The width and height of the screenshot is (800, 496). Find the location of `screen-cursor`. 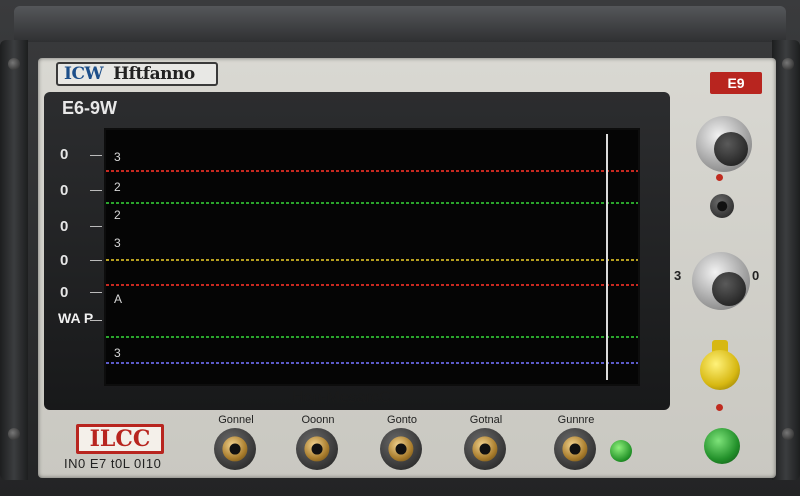

screen-cursor is located at coordinates (607, 257).